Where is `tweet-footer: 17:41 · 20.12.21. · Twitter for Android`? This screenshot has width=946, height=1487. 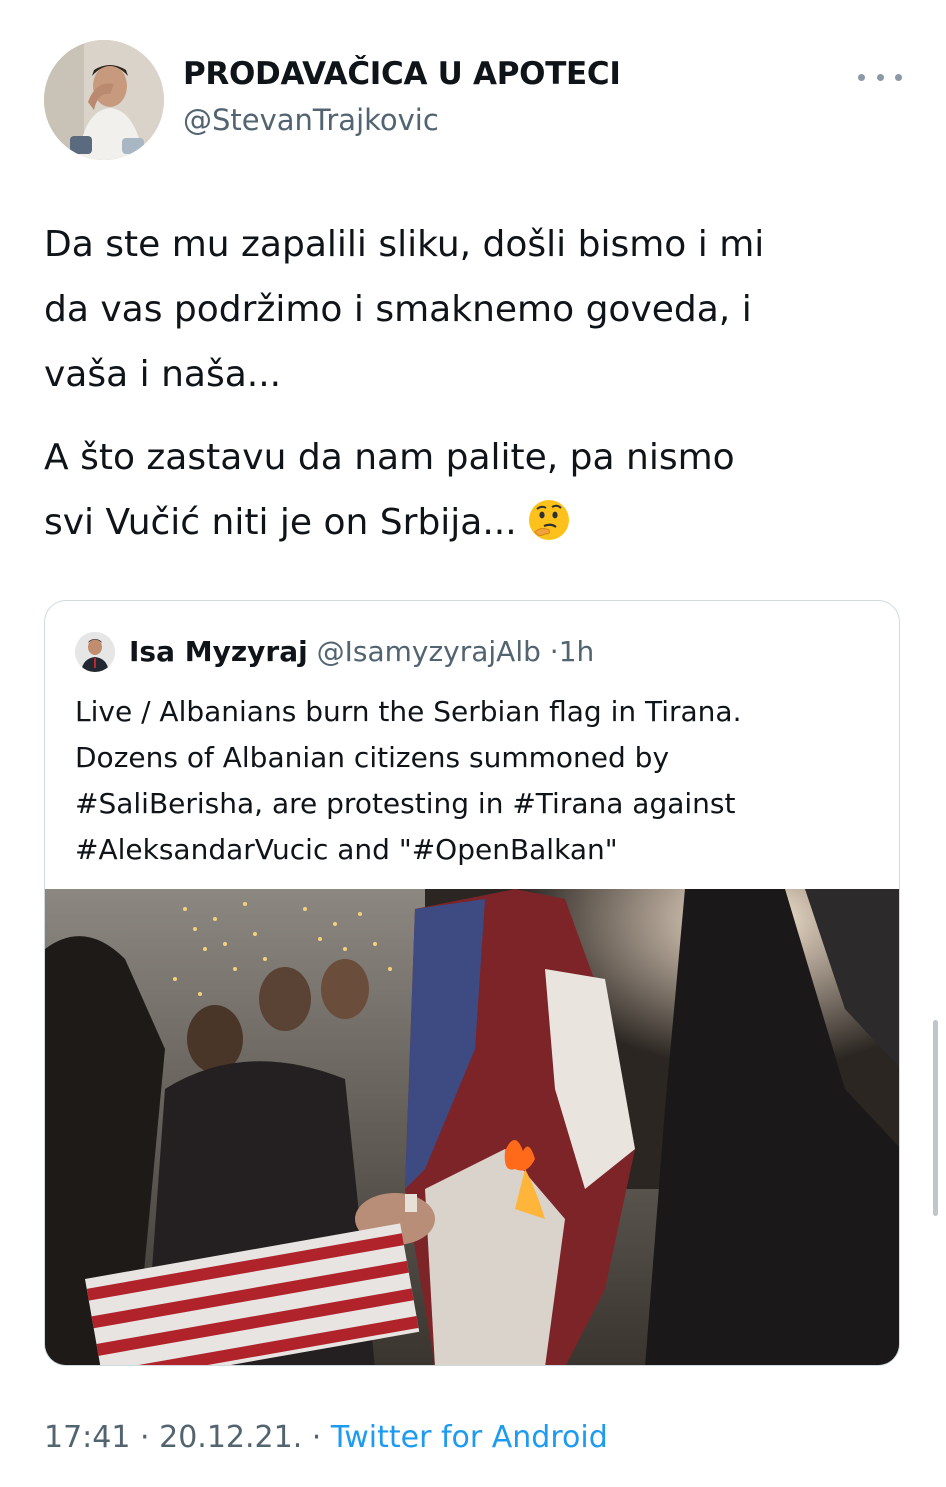 tweet-footer: 17:41 · 20.12.21. · Twitter for Android is located at coordinates (326, 1437).